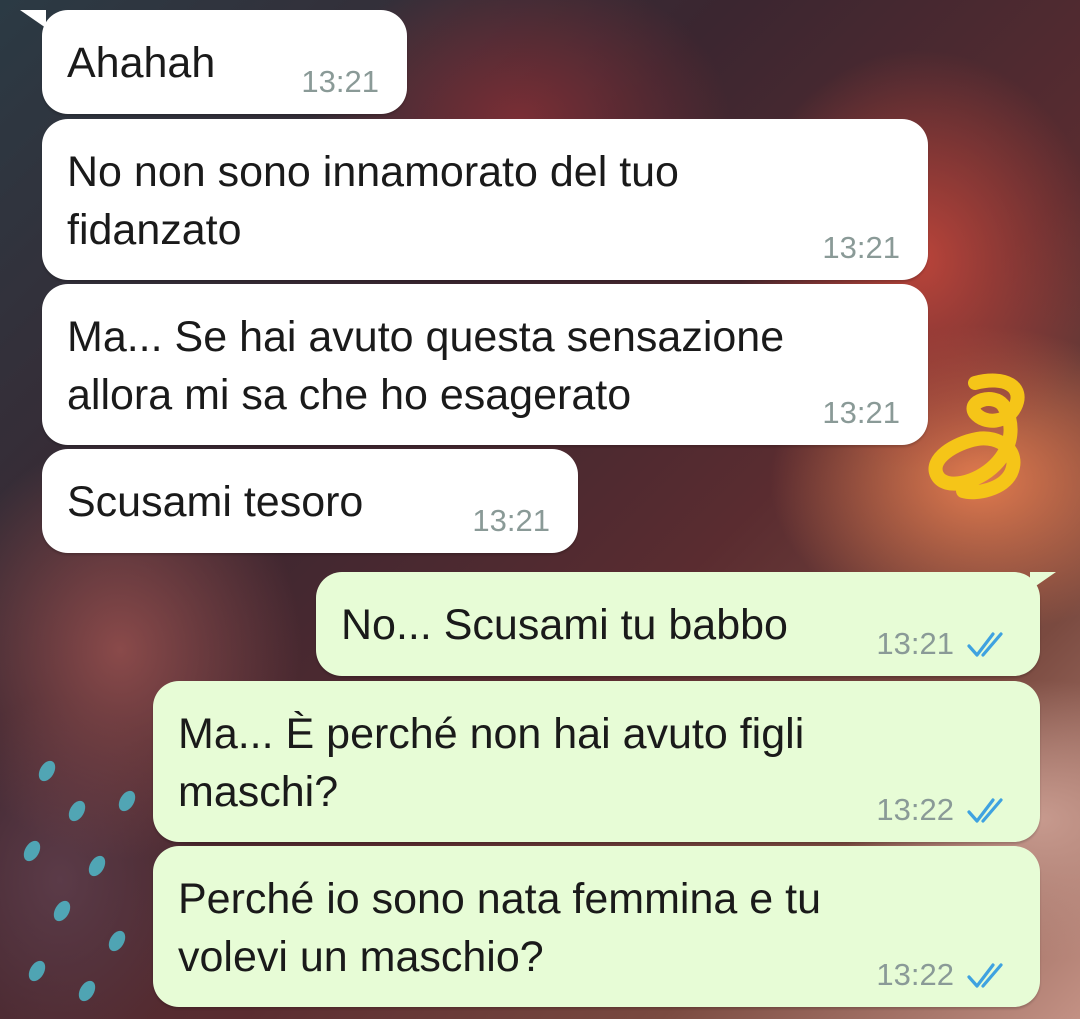  I want to click on handwritten-eight-icon, so click(976, 436).